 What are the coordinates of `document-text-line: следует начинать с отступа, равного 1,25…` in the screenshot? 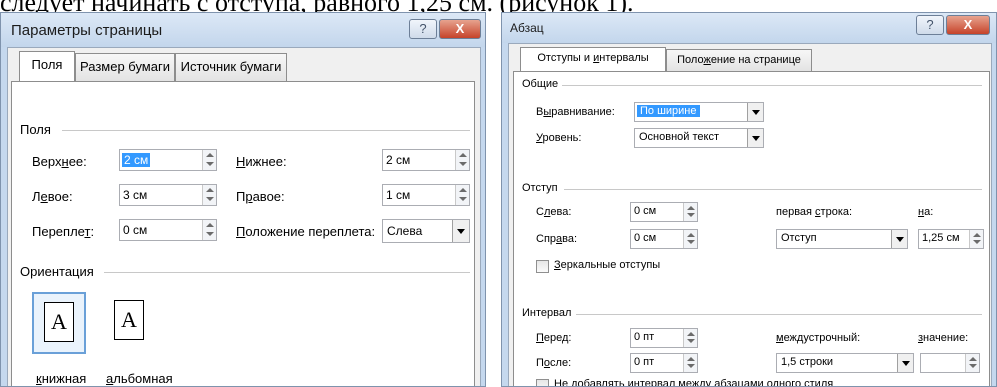 It's located at (498, 6).